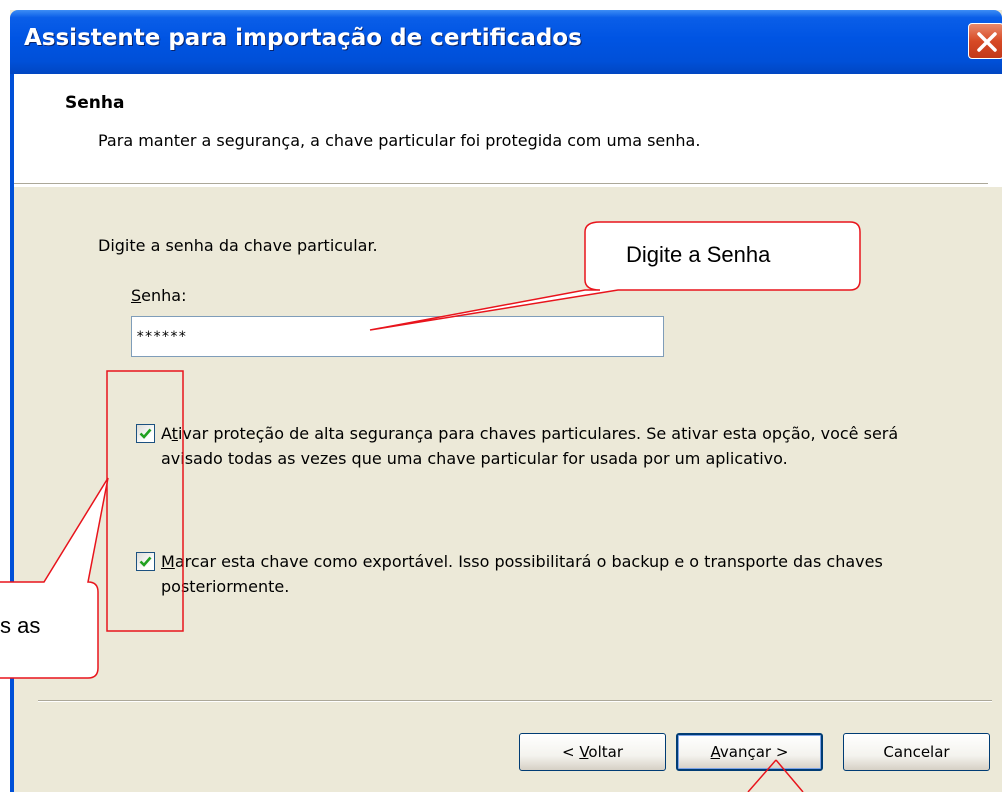 The image size is (1002, 792). What do you see at coordinates (397, 336) in the screenshot?
I see `password-input` at bounding box center [397, 336].